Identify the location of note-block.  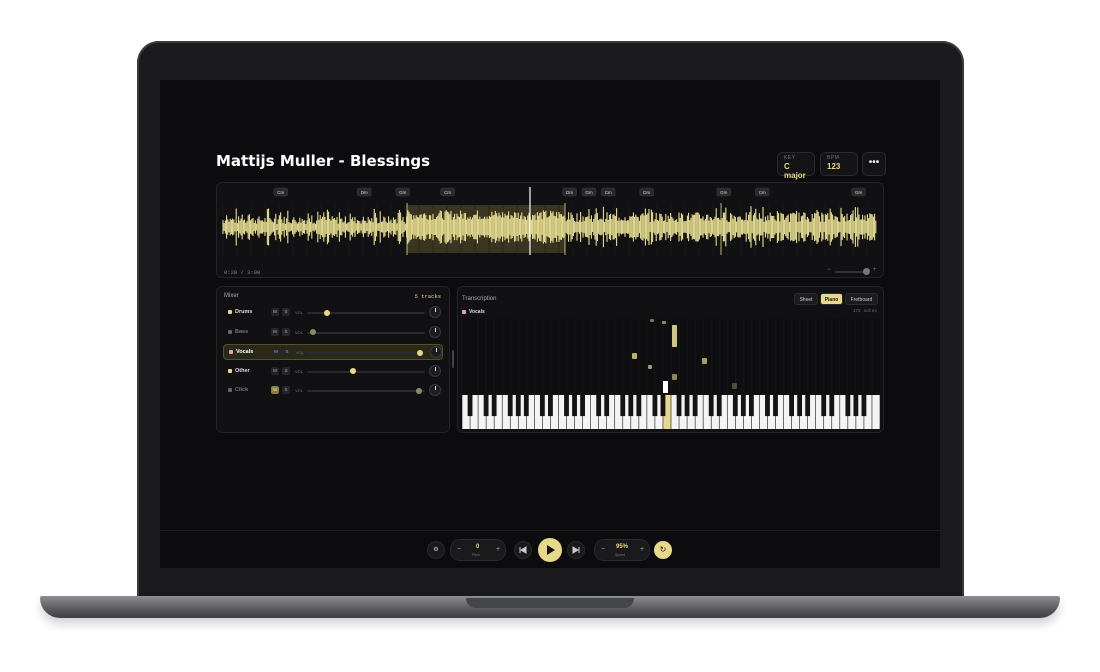
(704, 361).